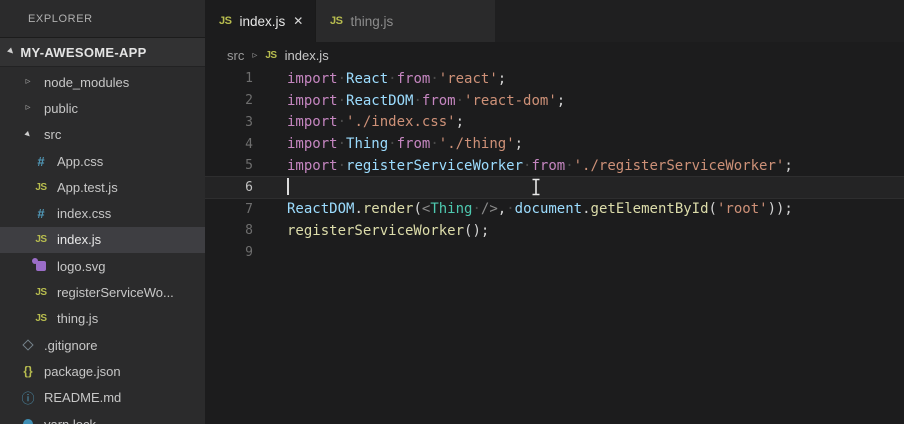 This screenshot has width=904, height=424. I want to click on line-content: import·'./index.css';, so click(358, 122).